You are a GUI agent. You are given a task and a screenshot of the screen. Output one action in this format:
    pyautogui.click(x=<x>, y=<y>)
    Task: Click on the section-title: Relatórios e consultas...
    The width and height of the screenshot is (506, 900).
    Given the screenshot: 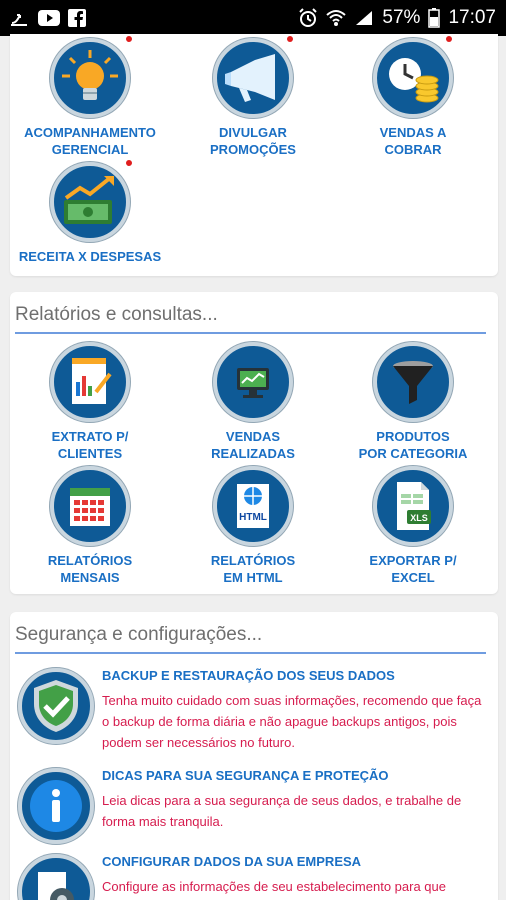 What is the action you would take?
    pyautogui.click(x=116, y=314)
    